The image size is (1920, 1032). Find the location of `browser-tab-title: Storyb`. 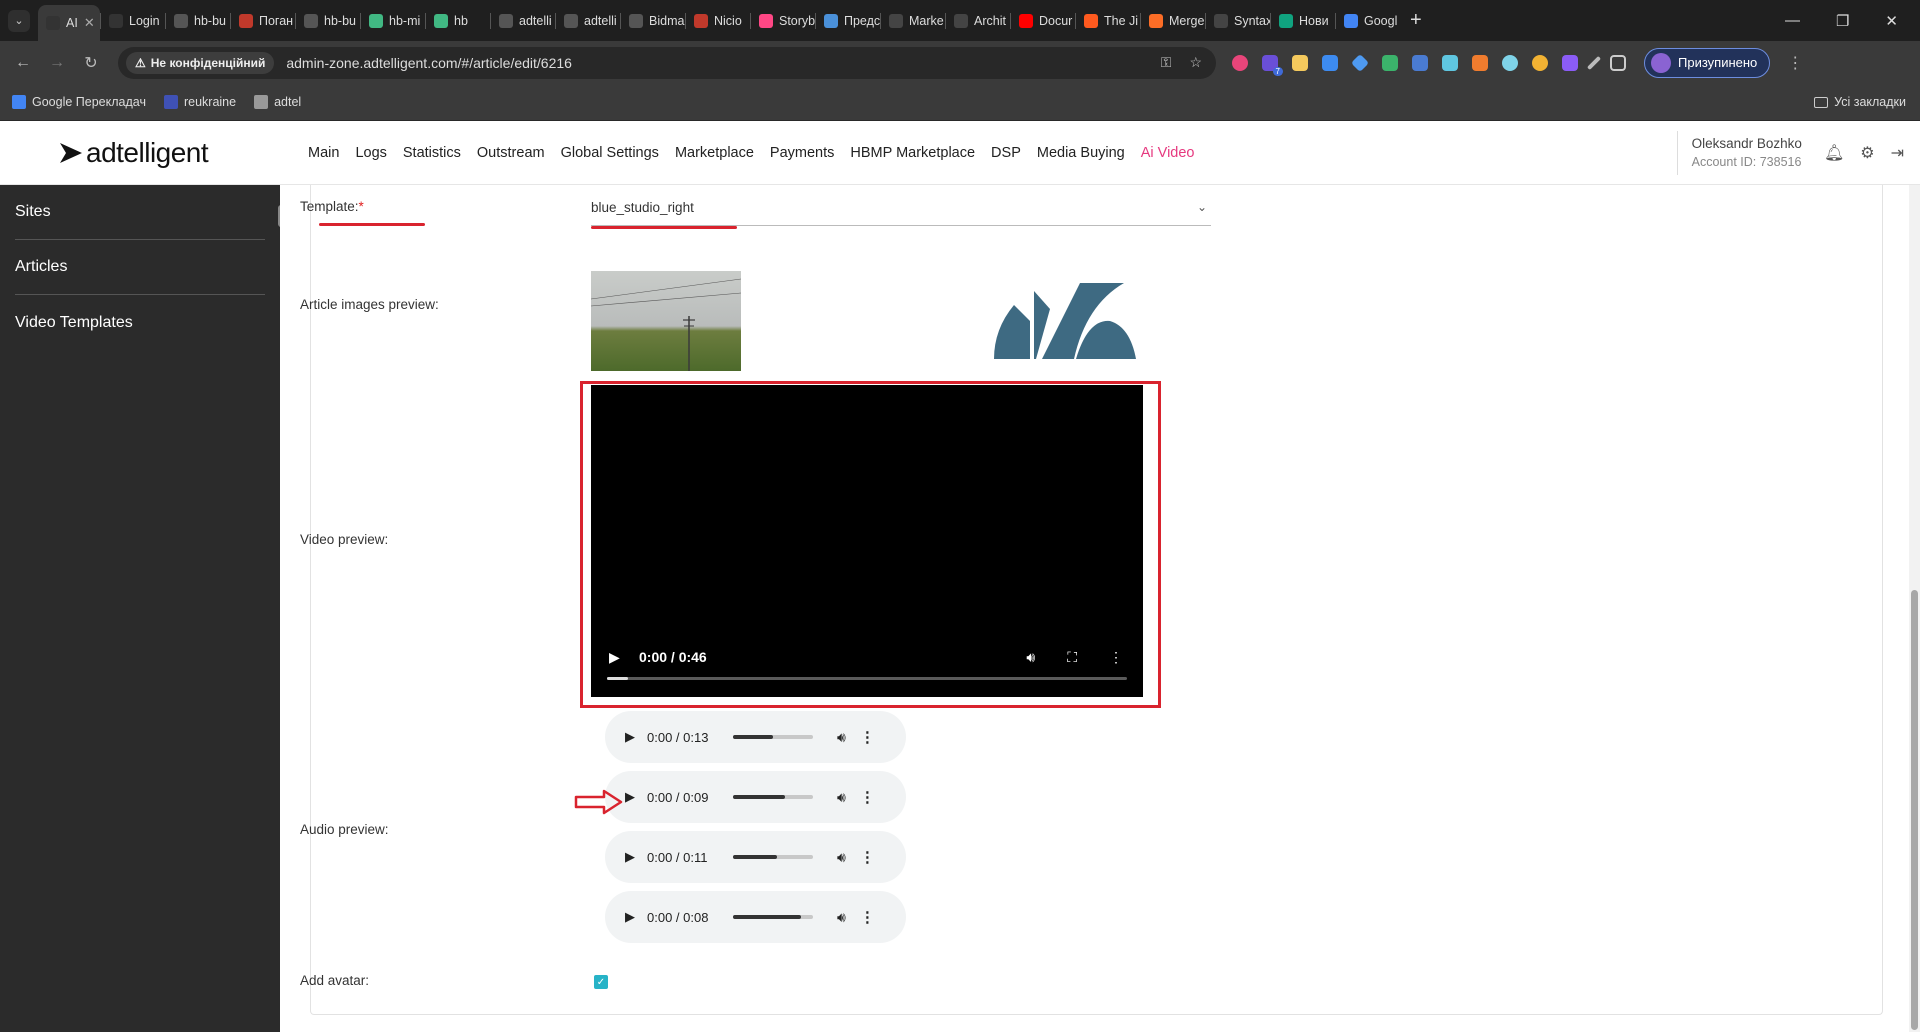

browser-tab-title: Storyb is located at coordinates (797, 20).